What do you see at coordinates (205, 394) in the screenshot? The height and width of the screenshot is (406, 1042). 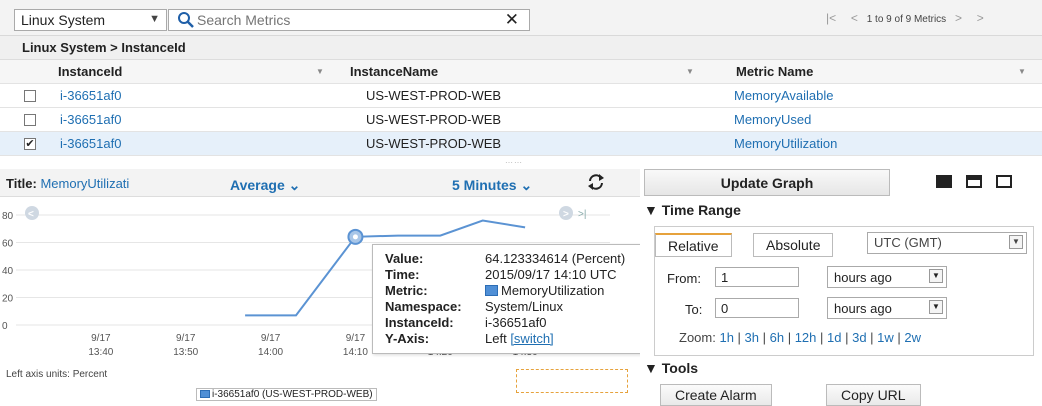 I see `legend-swatch` at bounding box center [205, 394].